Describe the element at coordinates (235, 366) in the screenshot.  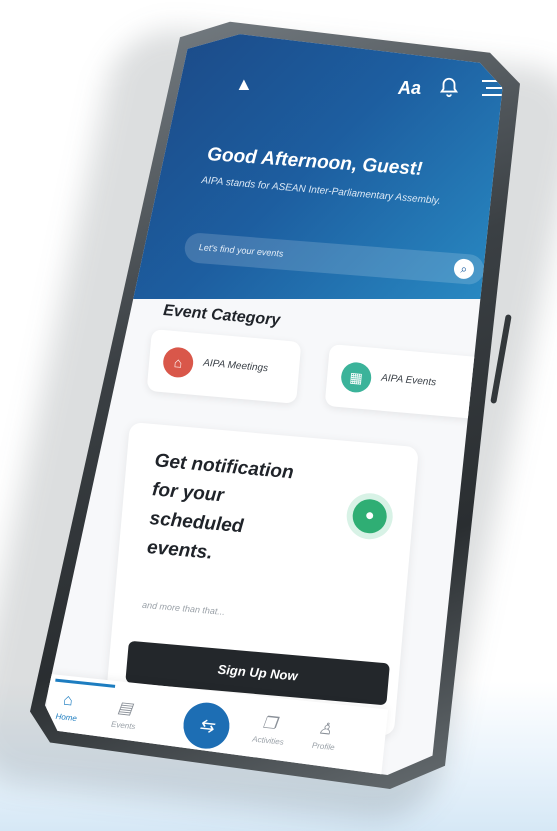
I see `category-label: AIPA Meetings` at that location.